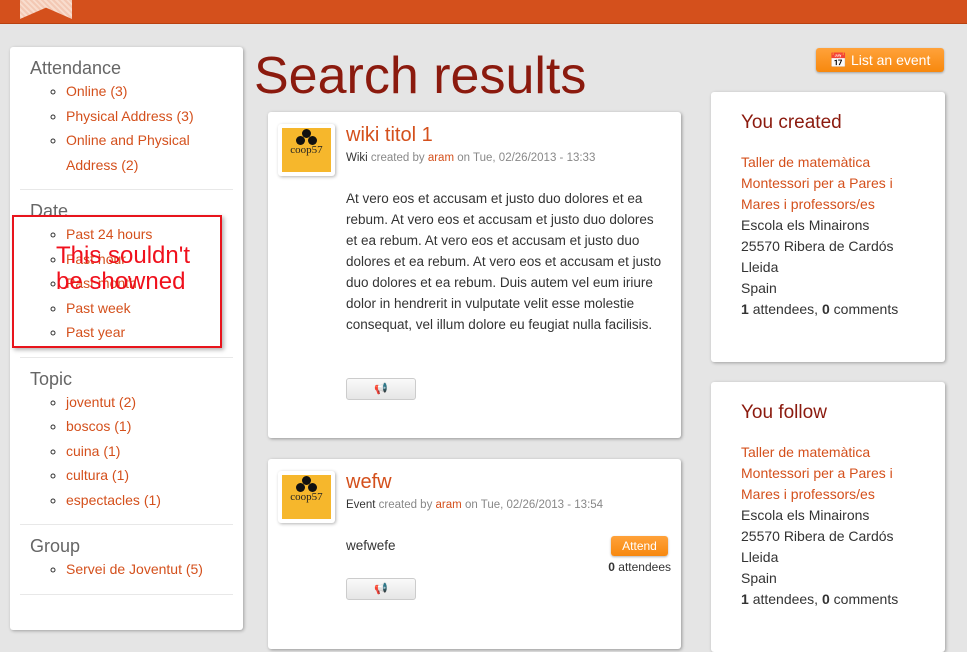  I want to click on list-event-label: List an event, so click(890, 60).